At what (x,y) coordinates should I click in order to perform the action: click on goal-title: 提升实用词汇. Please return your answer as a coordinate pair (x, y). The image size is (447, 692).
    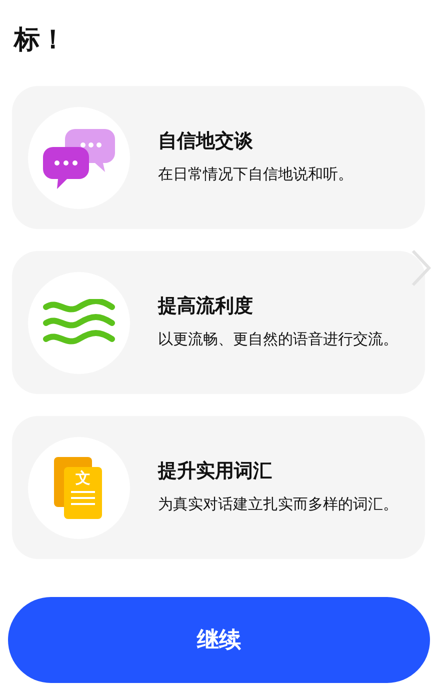
    Looking at the image, I should click on (215, 471).